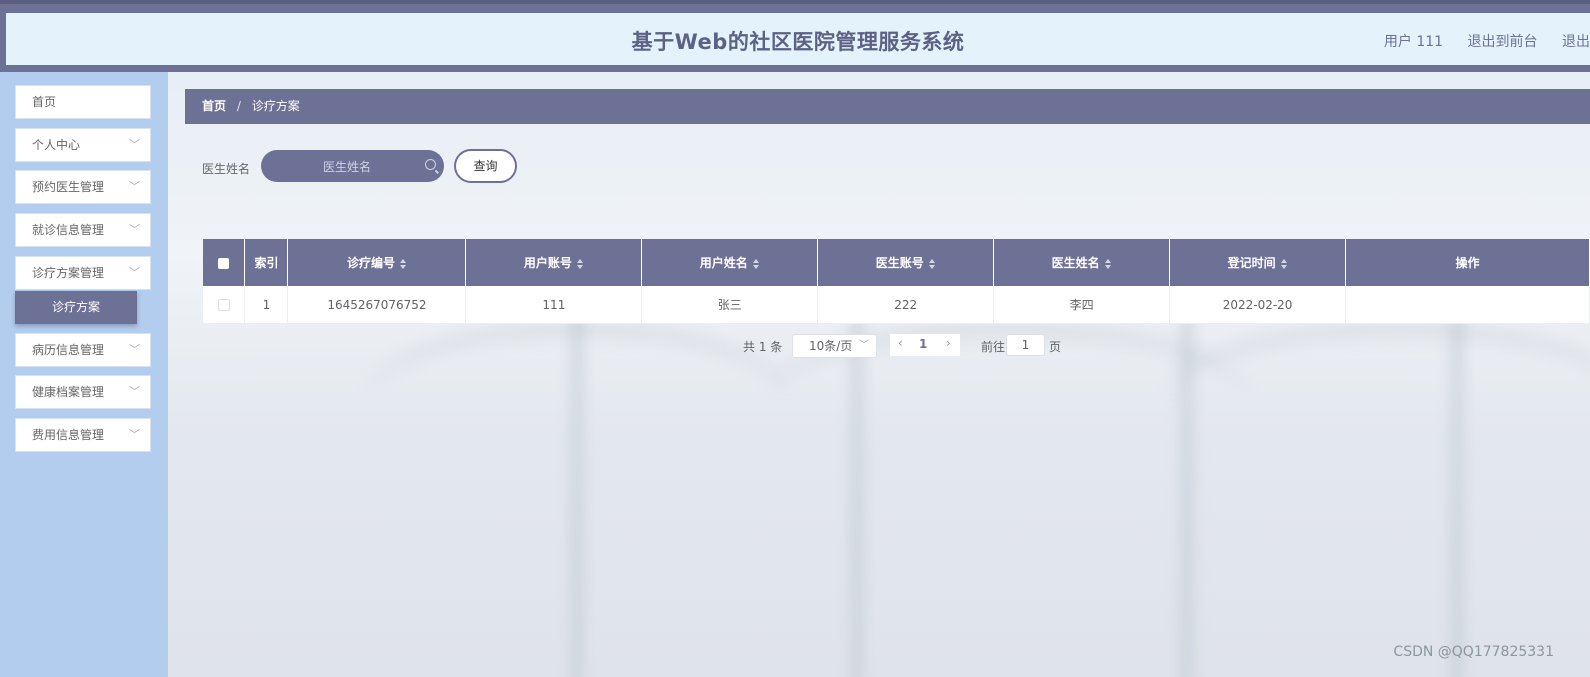 The image size is (1590, 677). Describe the element at coordinates (723, 263) in the screenshot. I see `column-header-label: 用户姓名` at that location.